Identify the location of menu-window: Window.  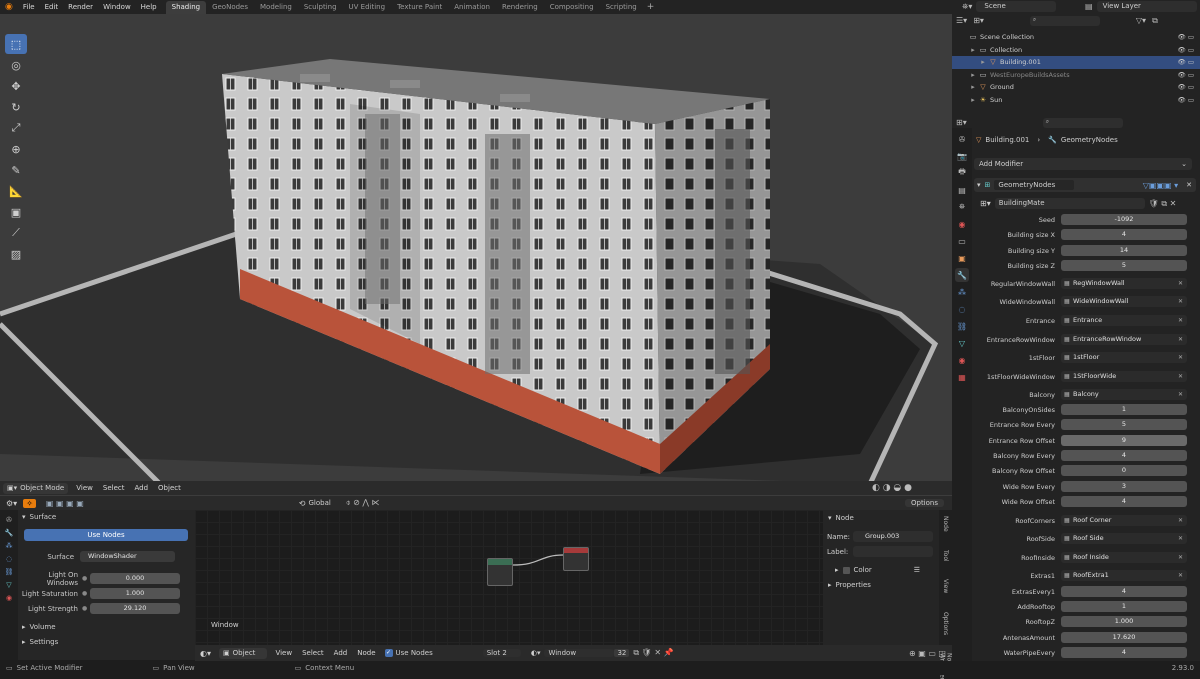
(117, 7).